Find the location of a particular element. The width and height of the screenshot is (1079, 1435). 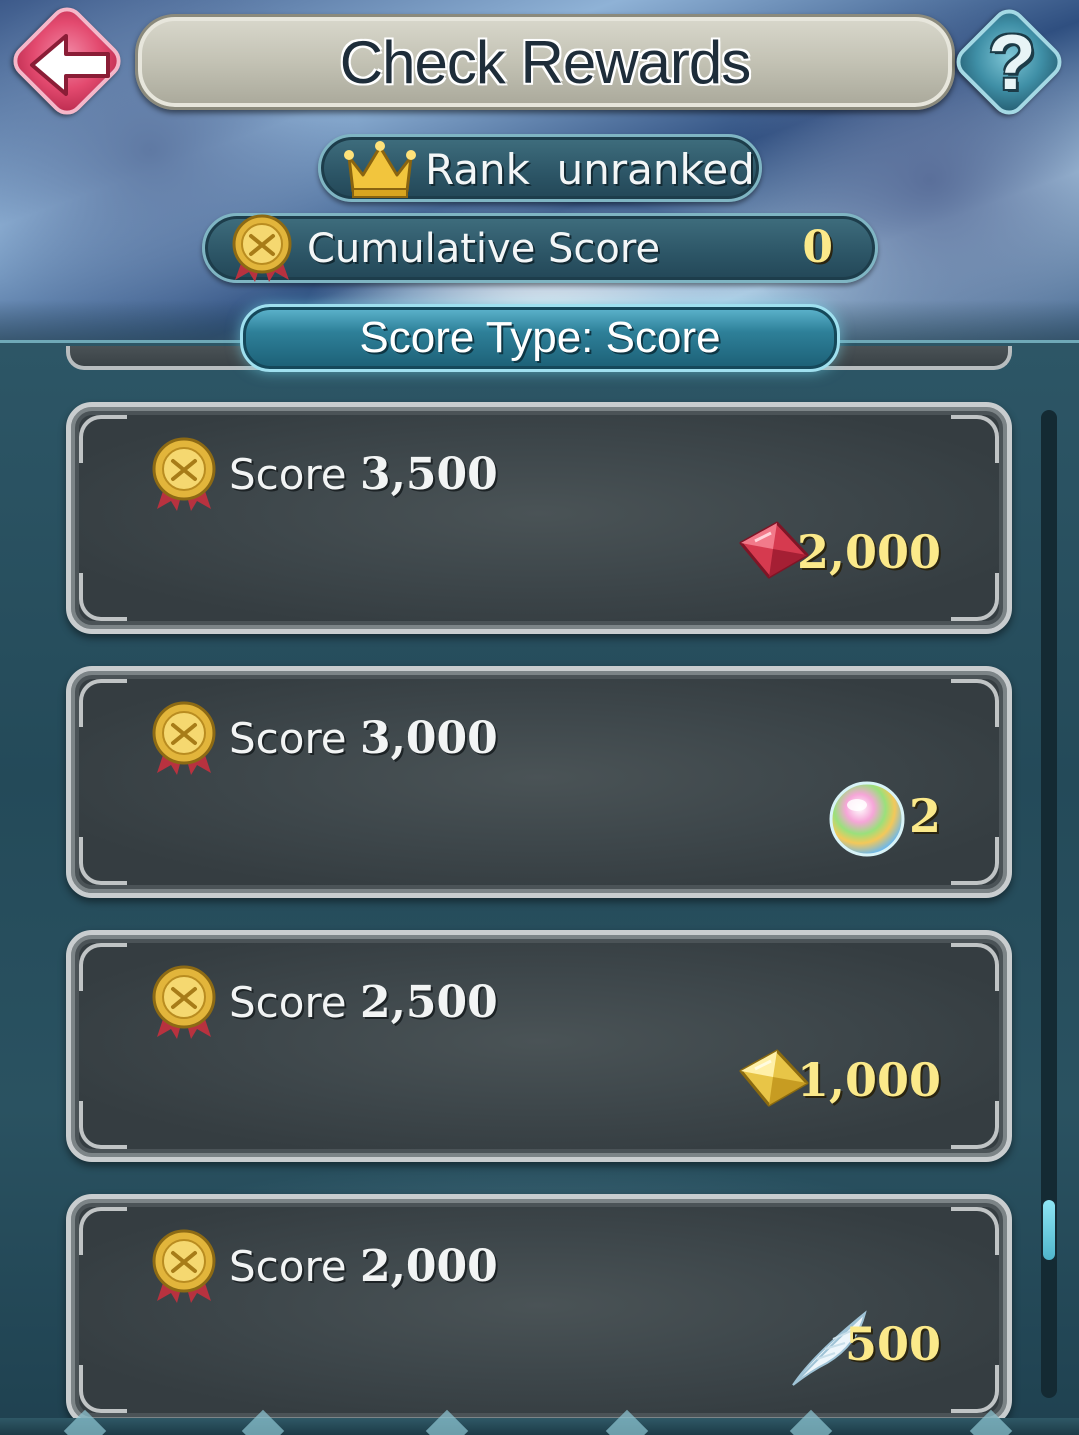

reward-panel: Score 3,500 2,000 is located at coordinates (539, 518).